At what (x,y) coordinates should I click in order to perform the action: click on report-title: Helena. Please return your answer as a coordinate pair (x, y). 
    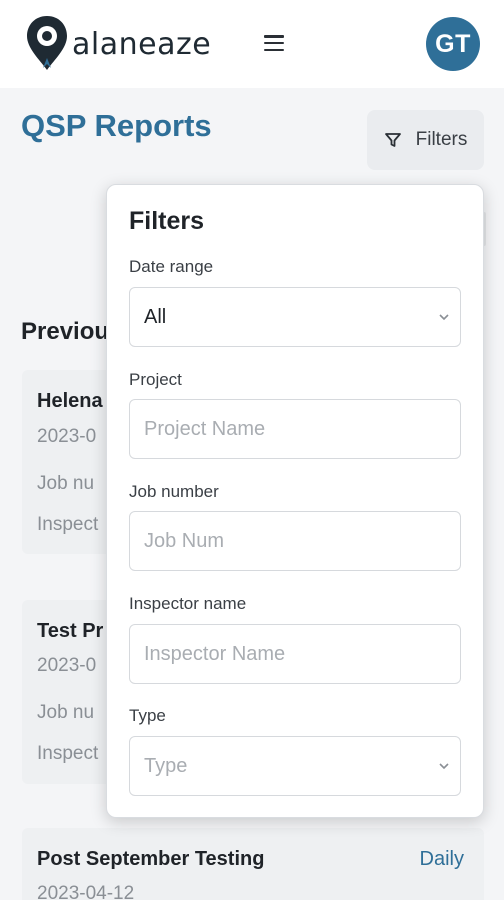
    Looking at the image, I should click on (70, 401).